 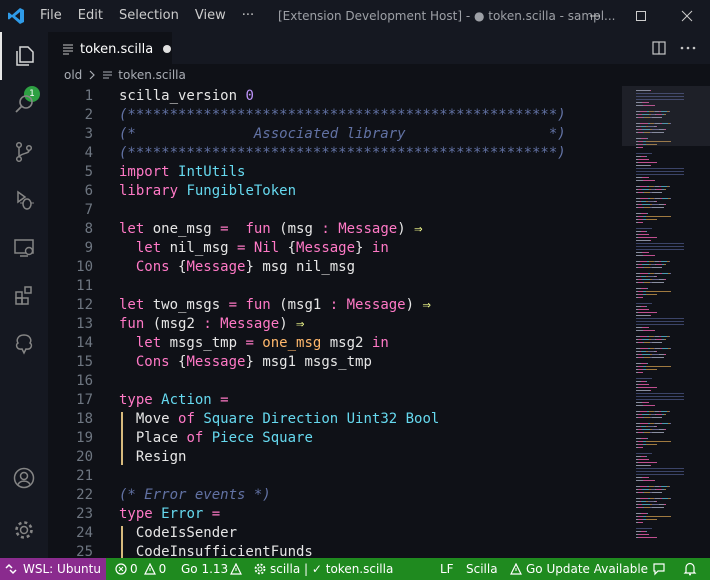 I want to click on code-line: 18 Move of Square Direction Uint32 Bool, so click(x=338, y=419).